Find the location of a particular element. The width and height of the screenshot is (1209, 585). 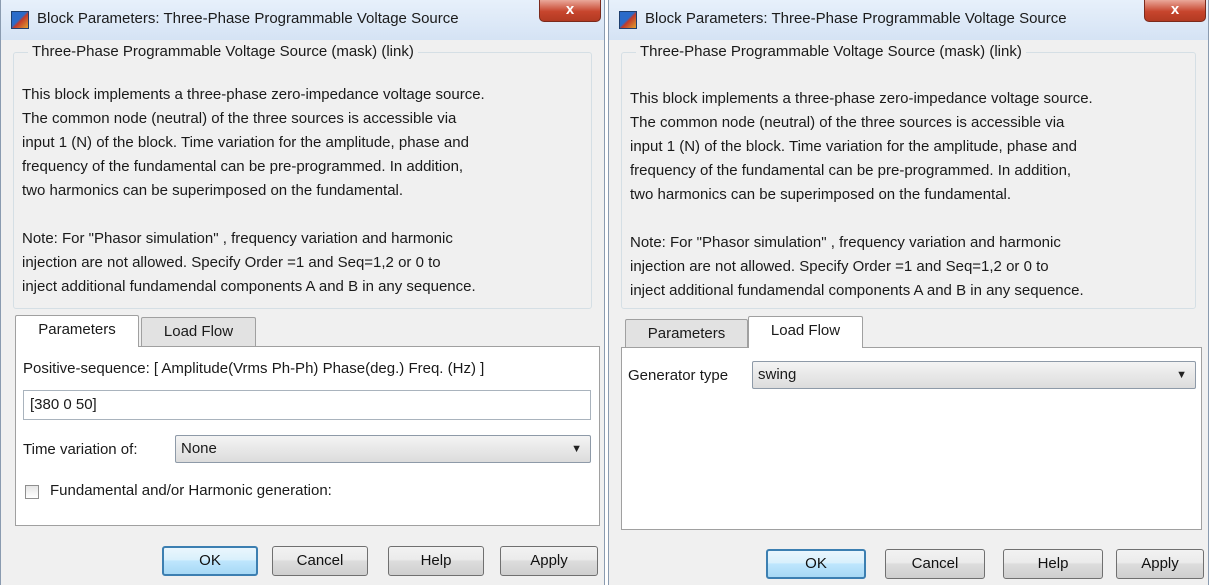

time-variation-label: Time variation of: is located at coordinates (80, 449).